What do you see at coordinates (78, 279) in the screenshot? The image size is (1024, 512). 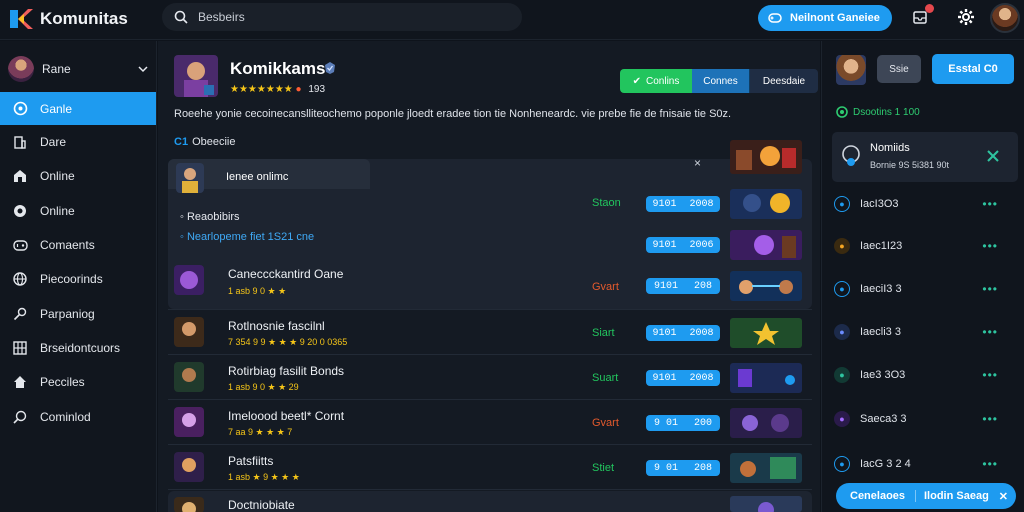 I see `sidebar-item-piecoorinds: Piecoorinds` at bounding box center [78, 279].